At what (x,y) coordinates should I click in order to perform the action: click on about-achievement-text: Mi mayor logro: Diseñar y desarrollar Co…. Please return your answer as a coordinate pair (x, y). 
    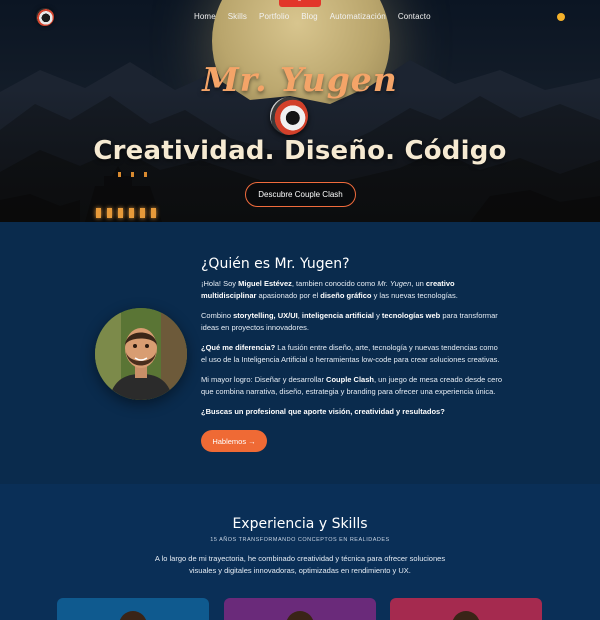
    Looking at the image, I should click on (351, 385).